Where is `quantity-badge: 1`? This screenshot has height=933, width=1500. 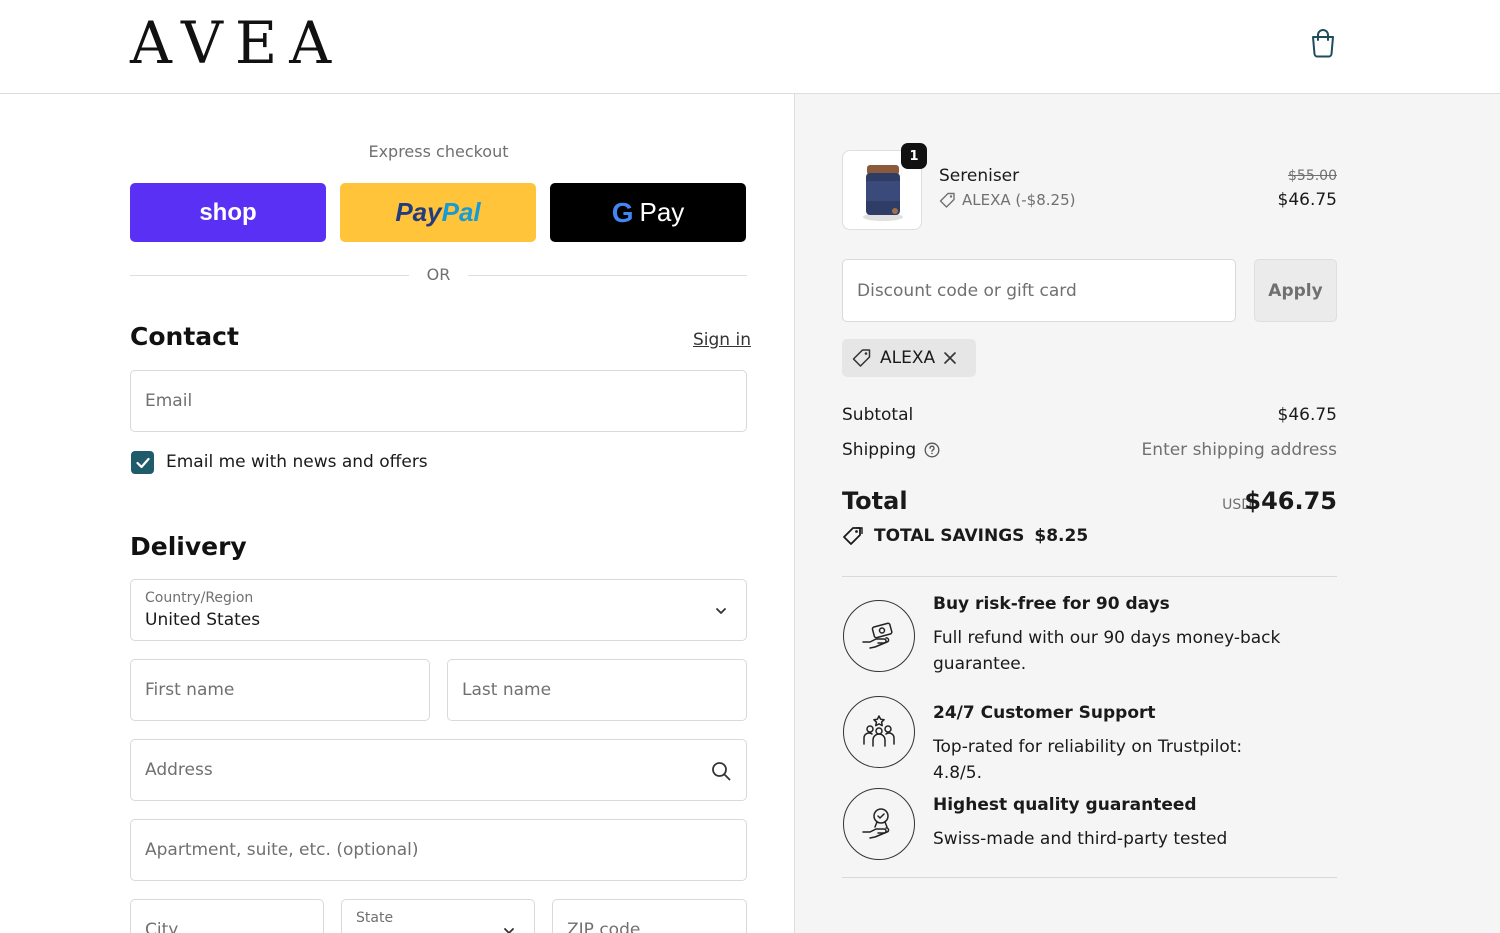 quantity-badge: 1 is located at coordinates (914, 156).